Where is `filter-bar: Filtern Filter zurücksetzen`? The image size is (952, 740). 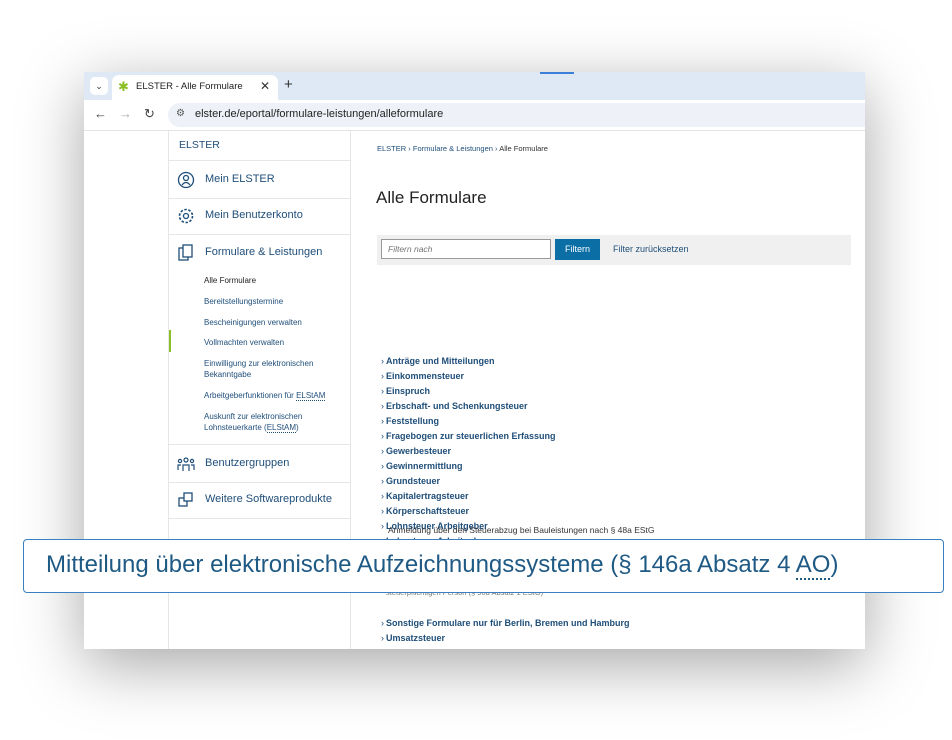
filter-bar: Filtern Filter zurücksetzen is located at coordinates (614, 250).